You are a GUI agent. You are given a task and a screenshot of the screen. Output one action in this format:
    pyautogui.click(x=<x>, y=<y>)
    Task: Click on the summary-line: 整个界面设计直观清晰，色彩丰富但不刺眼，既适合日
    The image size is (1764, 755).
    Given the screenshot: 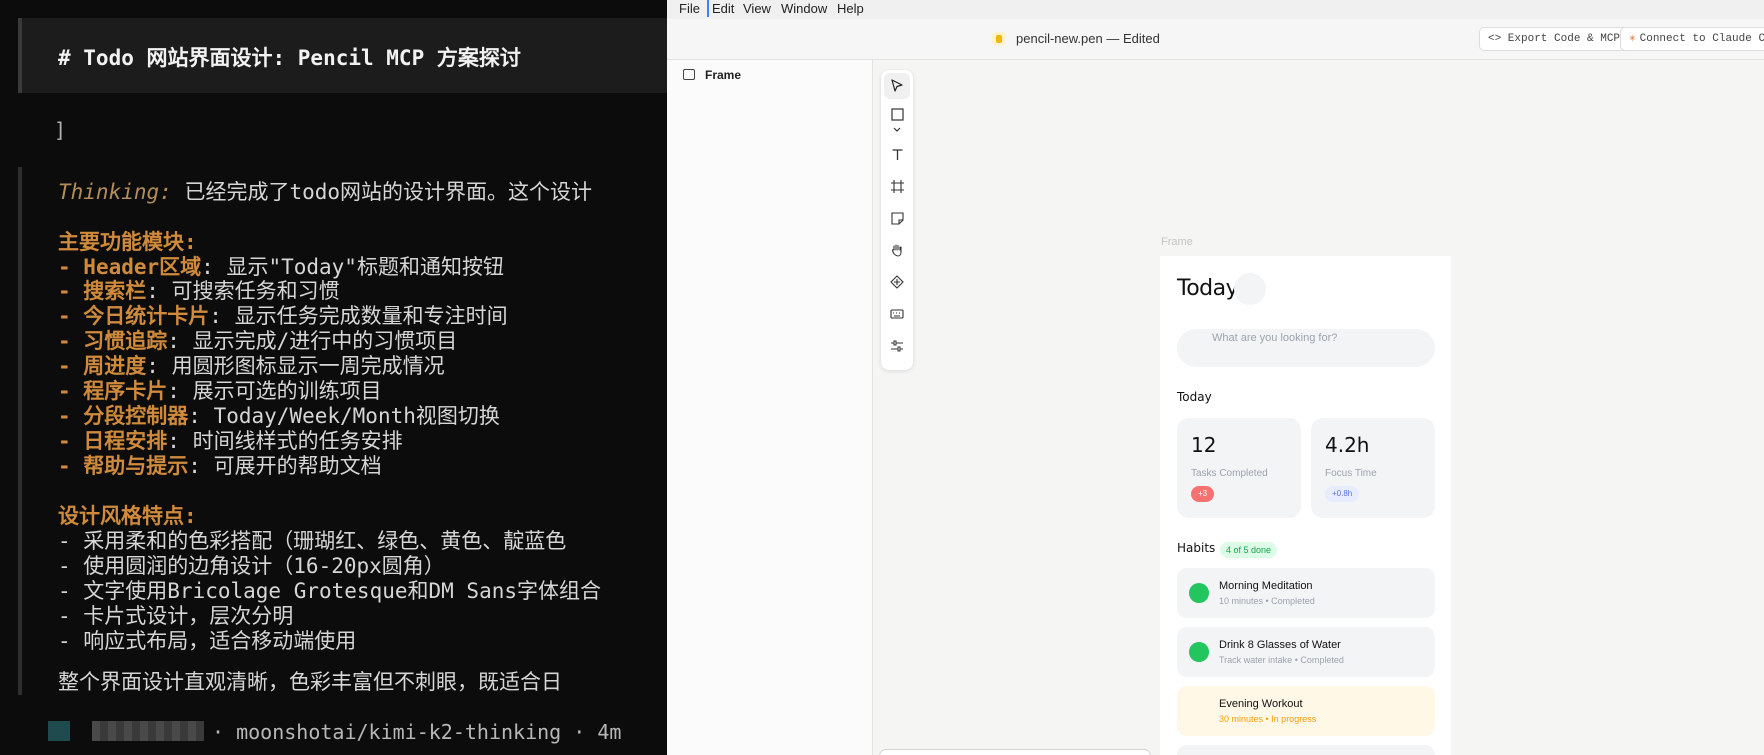 What is the action you would take?
    pyautogui.click(x=310, y=682)
    